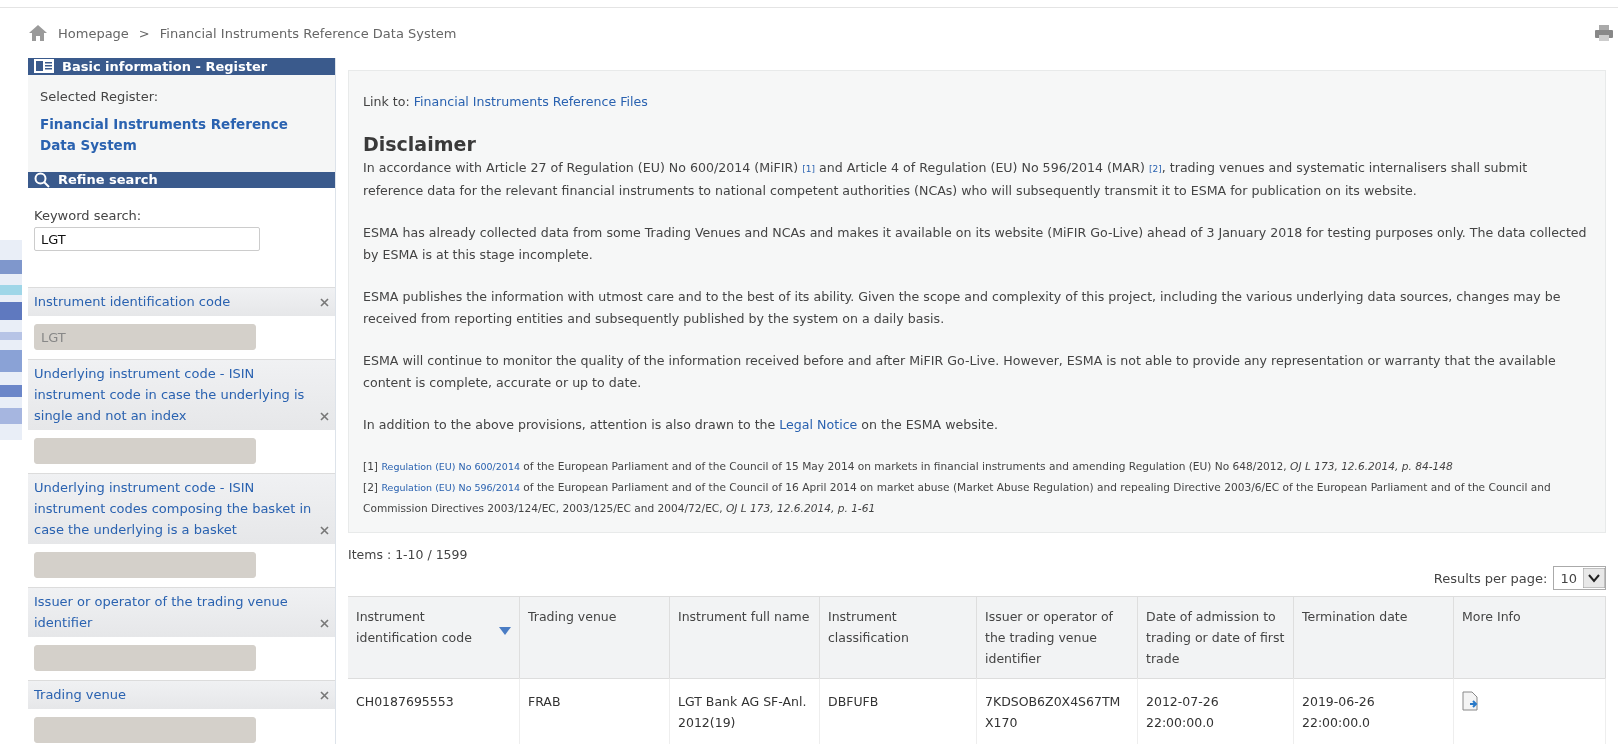  I want to click on regulation-link: Regulation (EU) No 596/2014, so click(450, 487).